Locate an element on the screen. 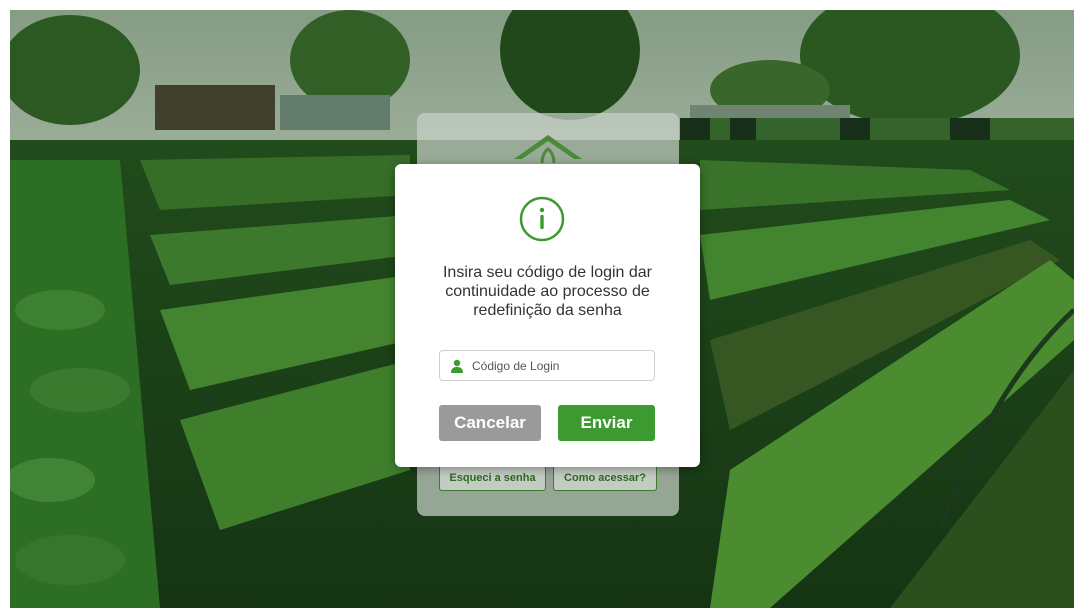  info-icon is located at coordinates (542, 219).